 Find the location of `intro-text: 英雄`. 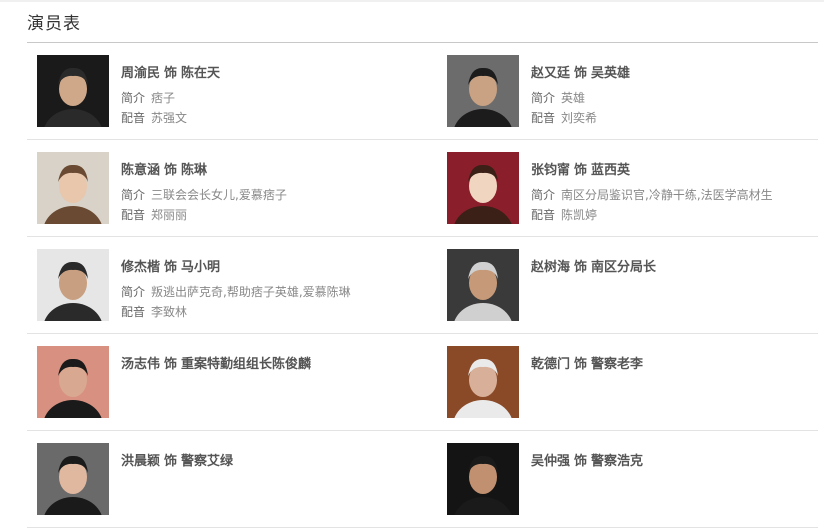

intro-text: 英雄 is located at coordinates (573, 98).